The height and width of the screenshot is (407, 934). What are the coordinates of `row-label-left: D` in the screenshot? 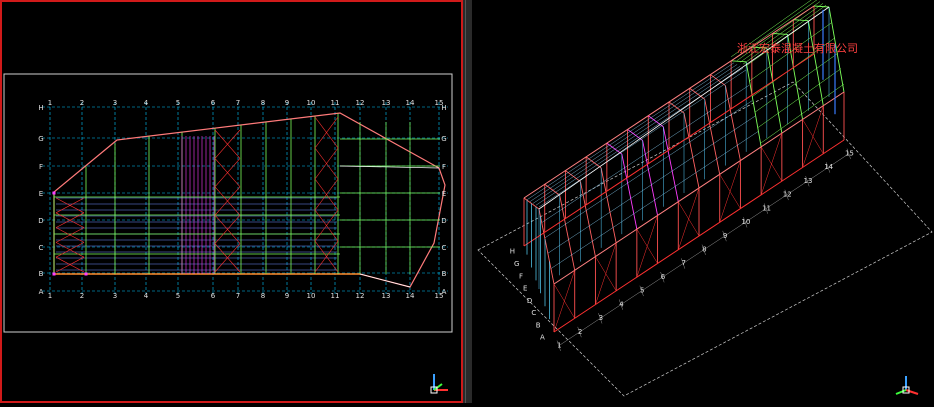 It's located at (40, 221).